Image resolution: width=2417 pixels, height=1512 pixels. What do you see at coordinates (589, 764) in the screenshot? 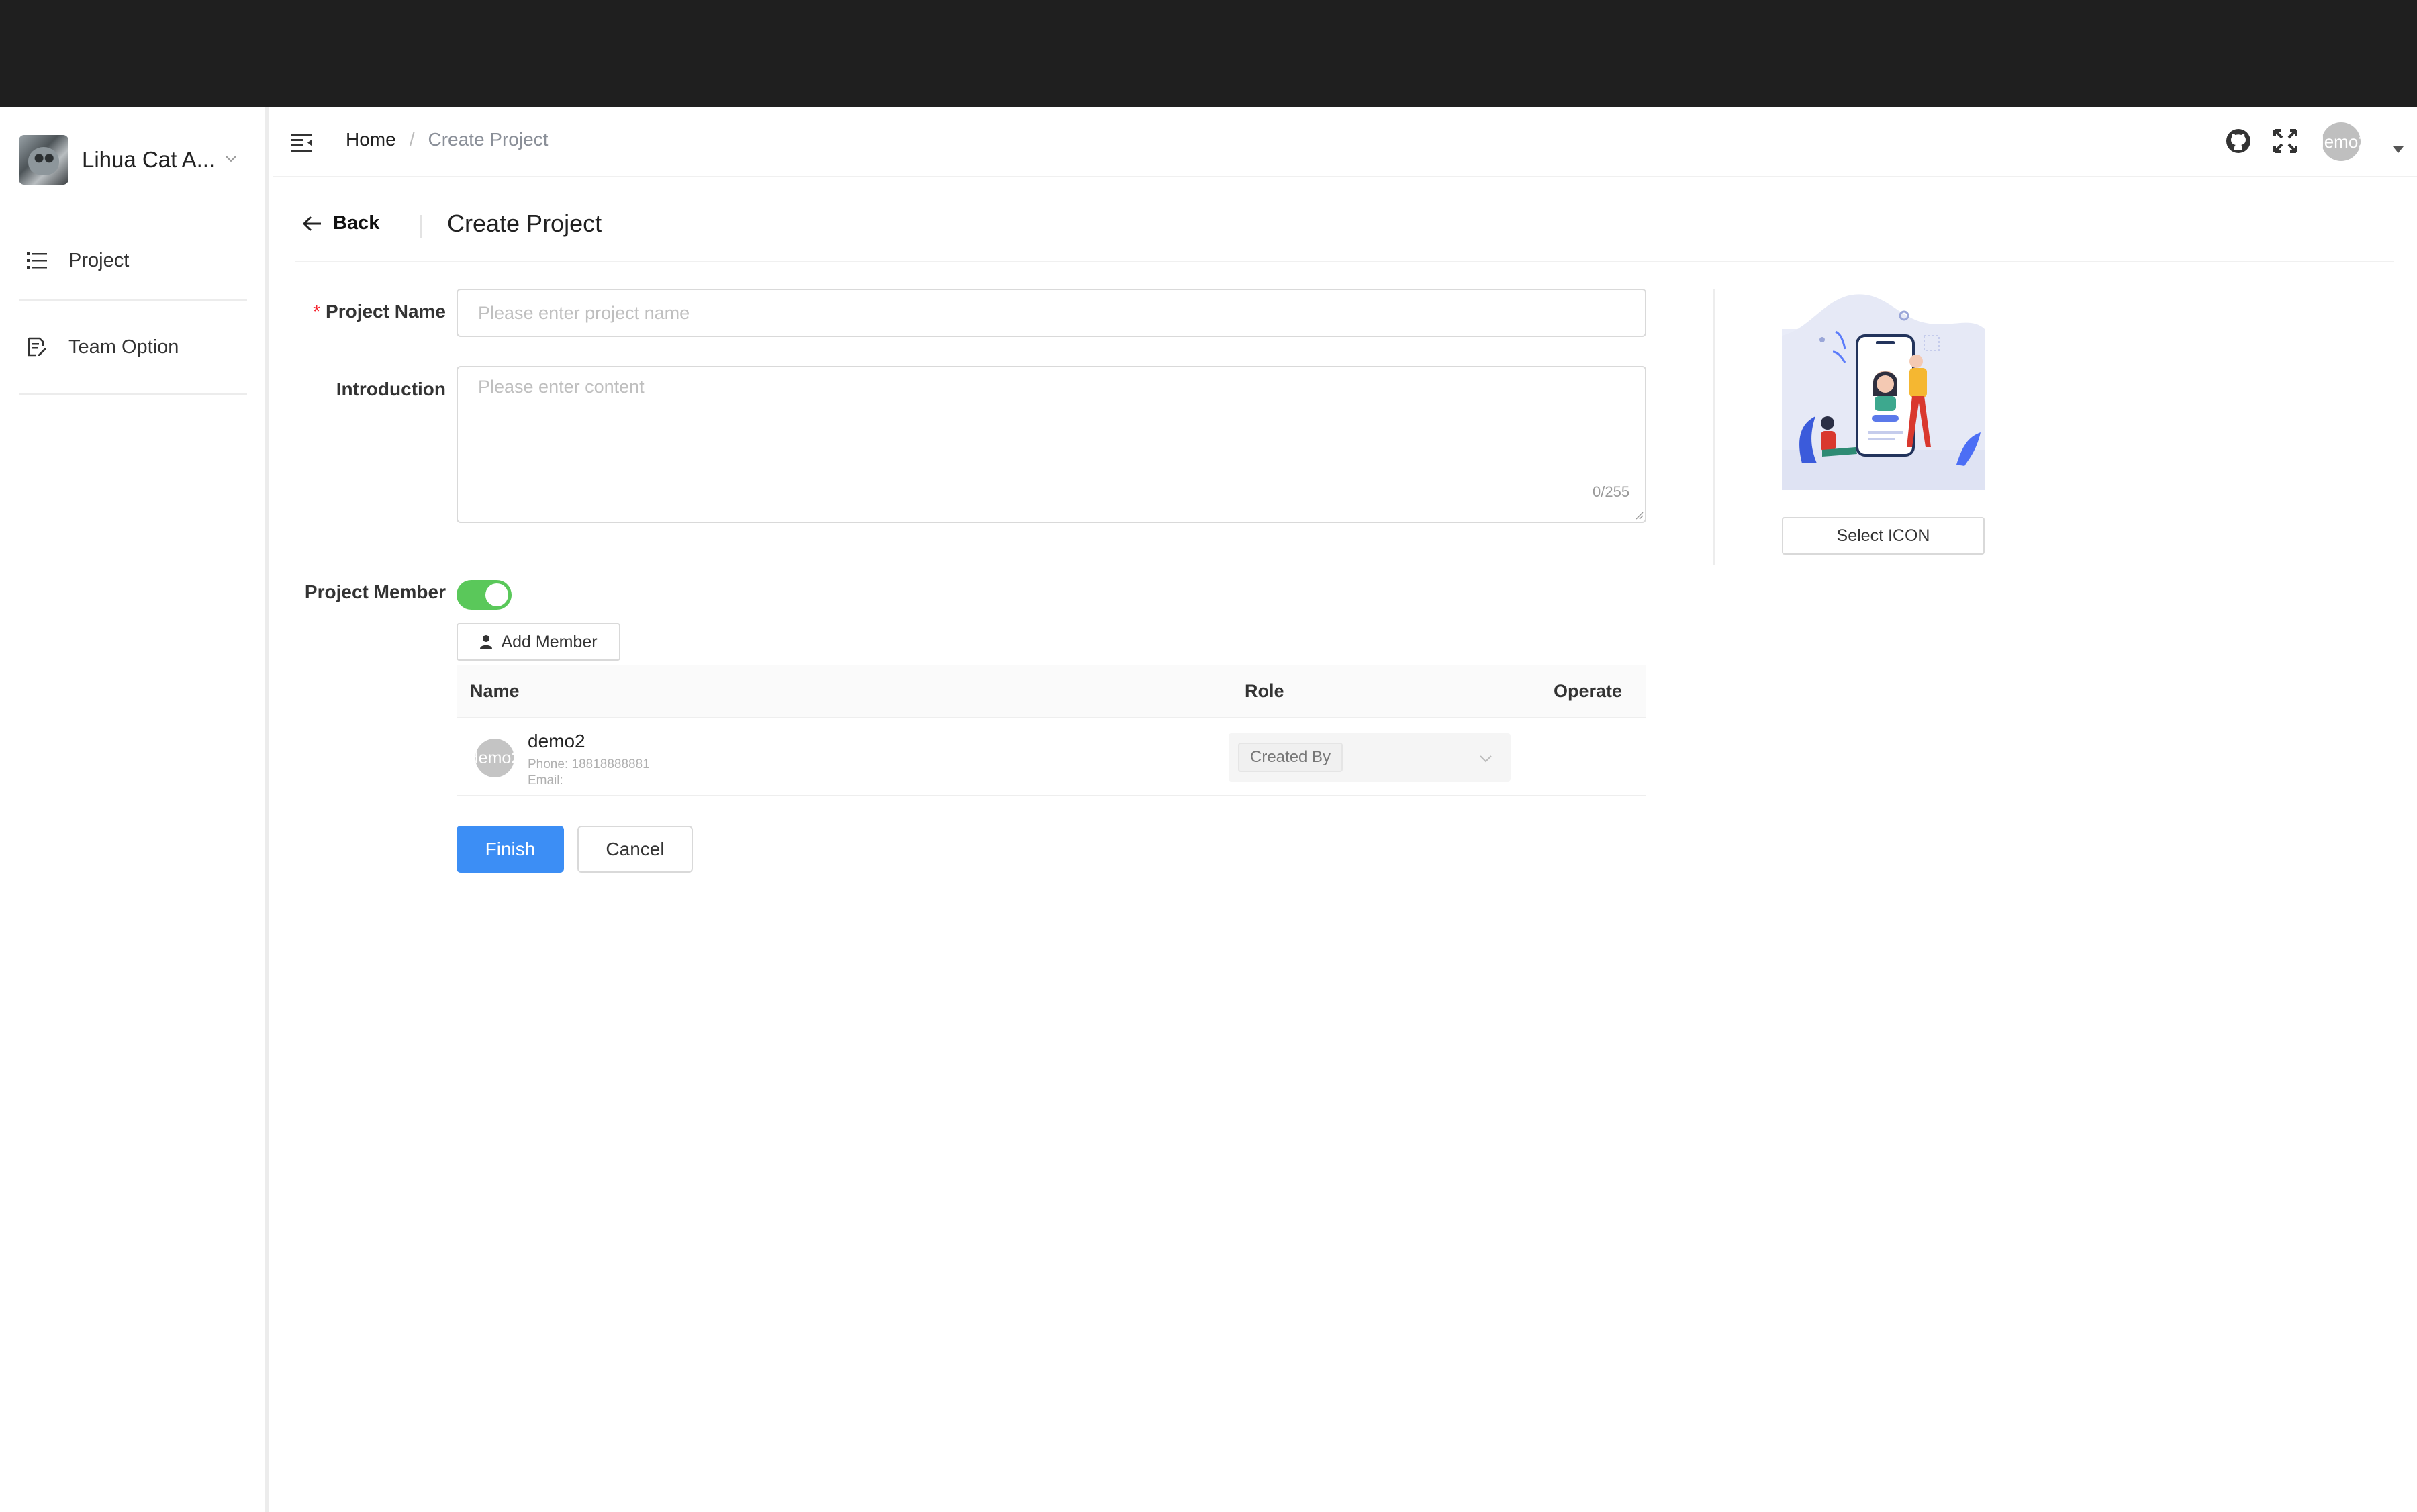
I see `member-phone: Phone: 18818888881` at bounding box center [589, 764].